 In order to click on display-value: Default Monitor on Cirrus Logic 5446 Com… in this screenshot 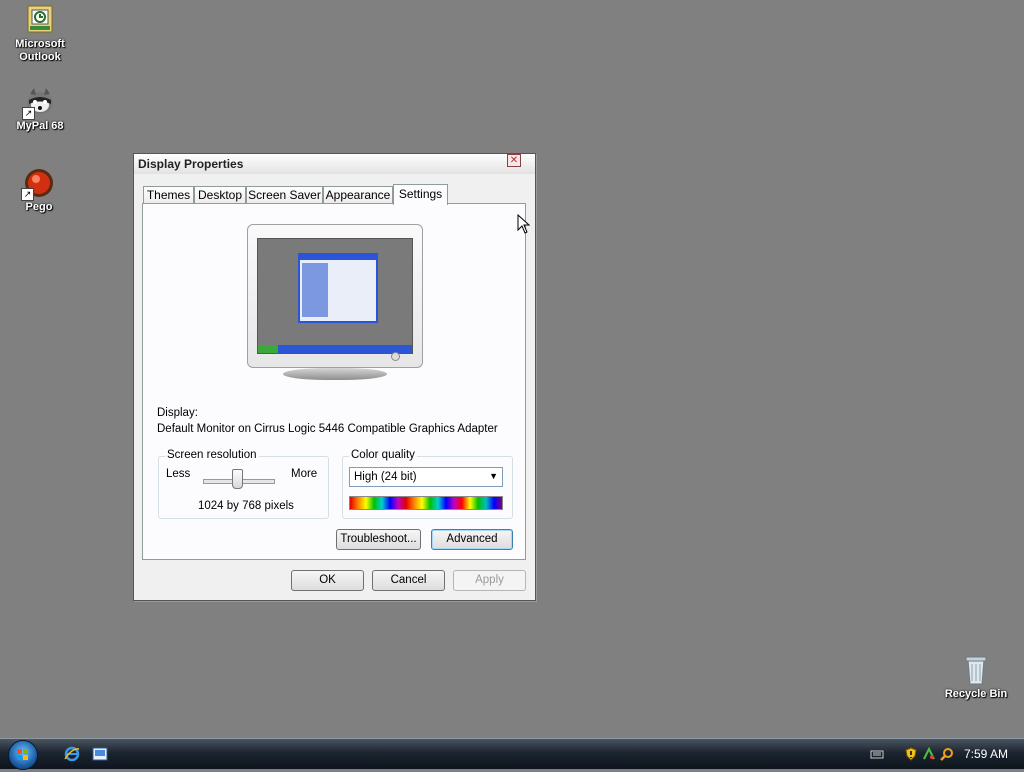, I will do `click(327, 429)`.